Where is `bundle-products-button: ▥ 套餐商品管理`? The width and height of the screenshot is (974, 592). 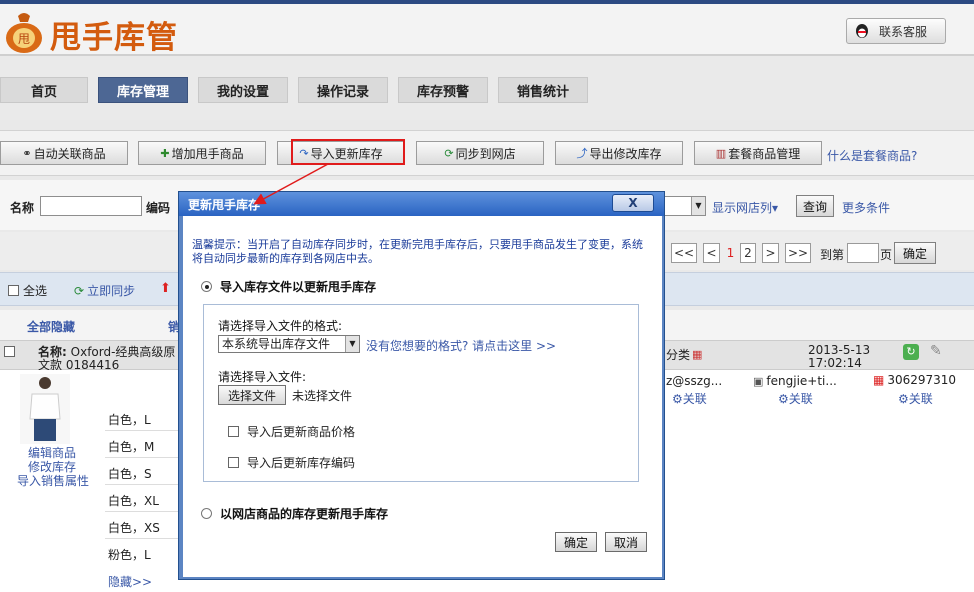
bundle-products-button: ▥ 套餐商品管理 is located at coordinates (758, 153).